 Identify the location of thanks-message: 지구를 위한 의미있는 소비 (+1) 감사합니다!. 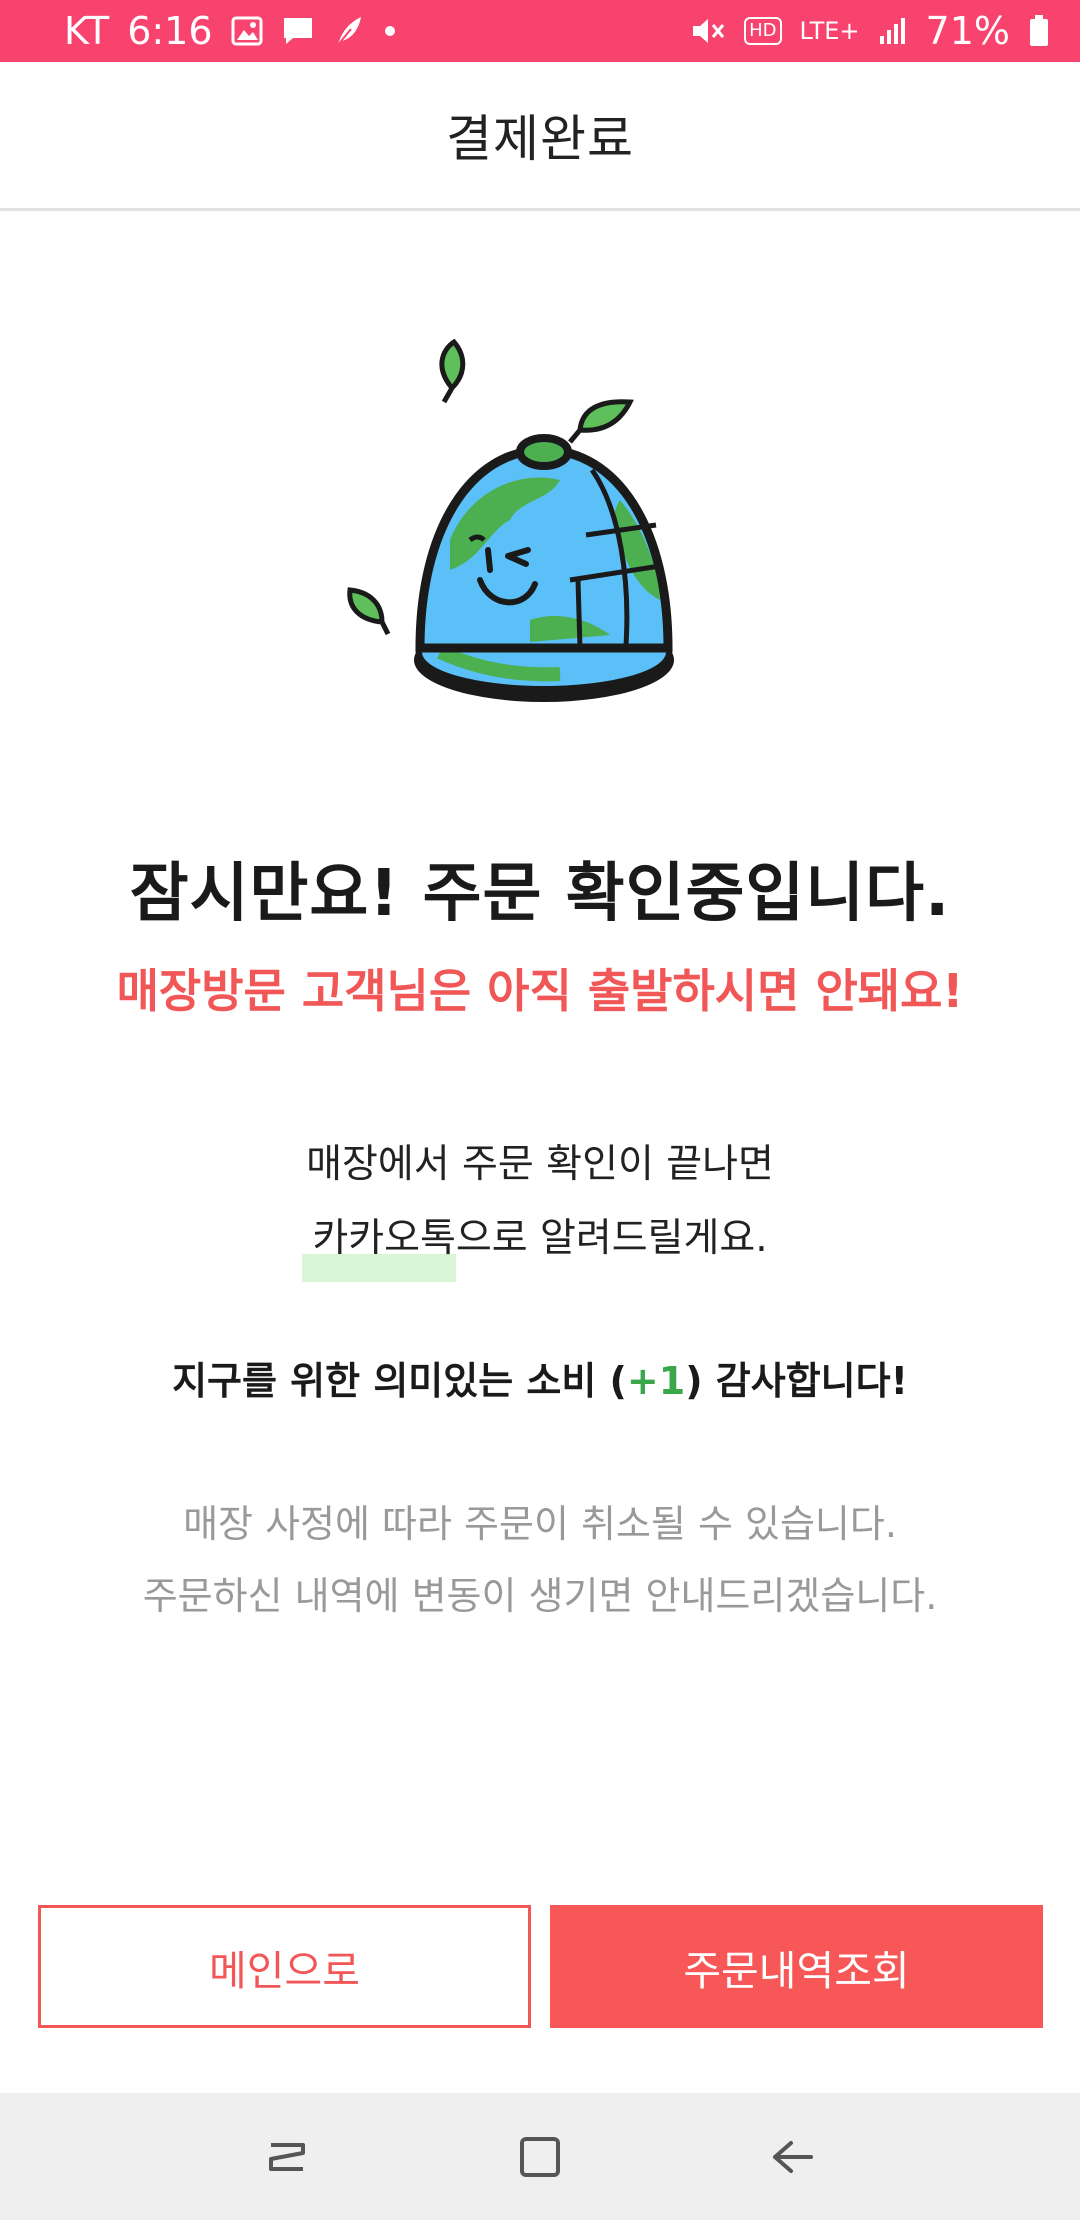
(540, 1377).